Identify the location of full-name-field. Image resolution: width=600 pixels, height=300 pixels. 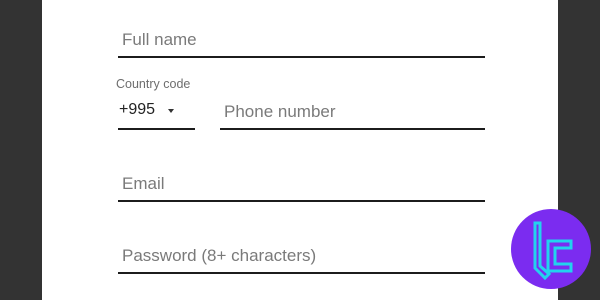
(301, 42).